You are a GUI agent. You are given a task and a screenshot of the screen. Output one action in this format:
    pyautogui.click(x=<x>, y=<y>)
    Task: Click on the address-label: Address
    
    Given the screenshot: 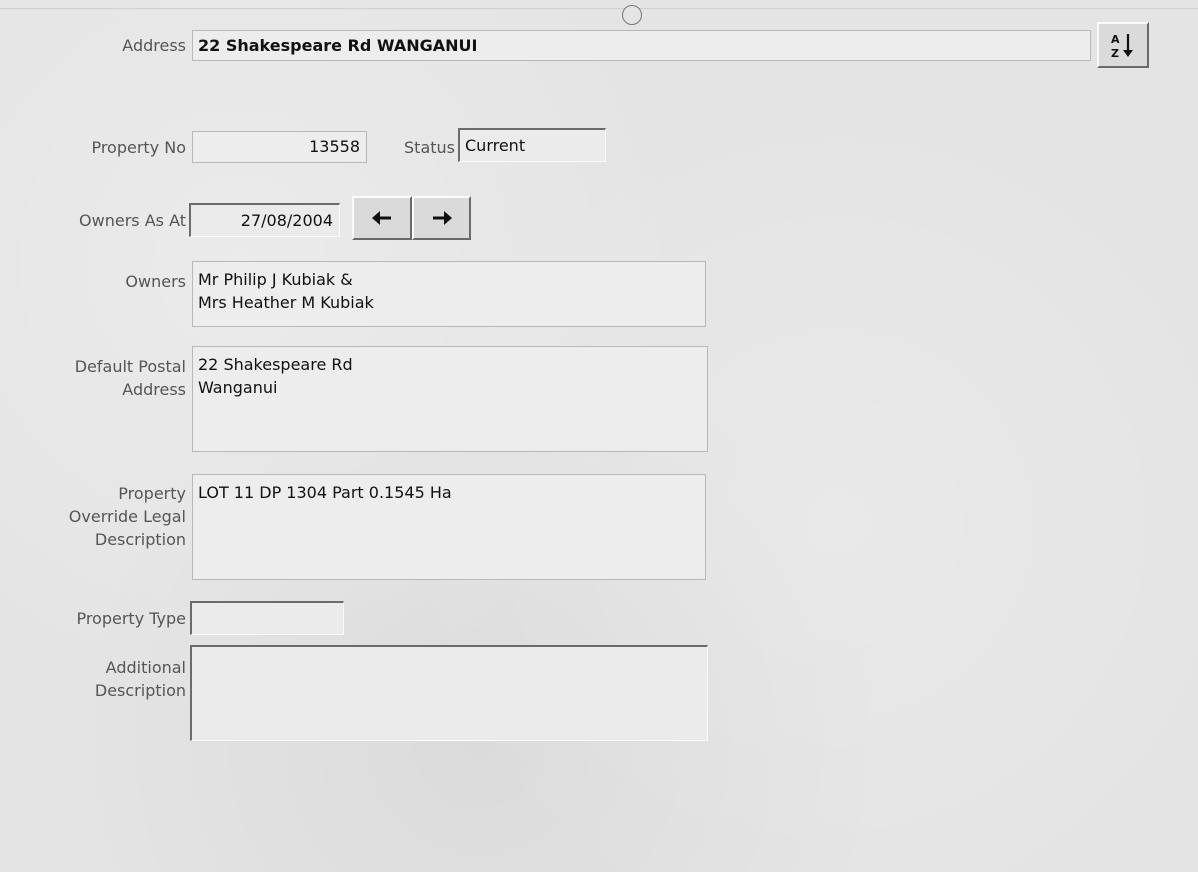 What is the action you would take?
    pyautogui.click(x=154, y=45)
    